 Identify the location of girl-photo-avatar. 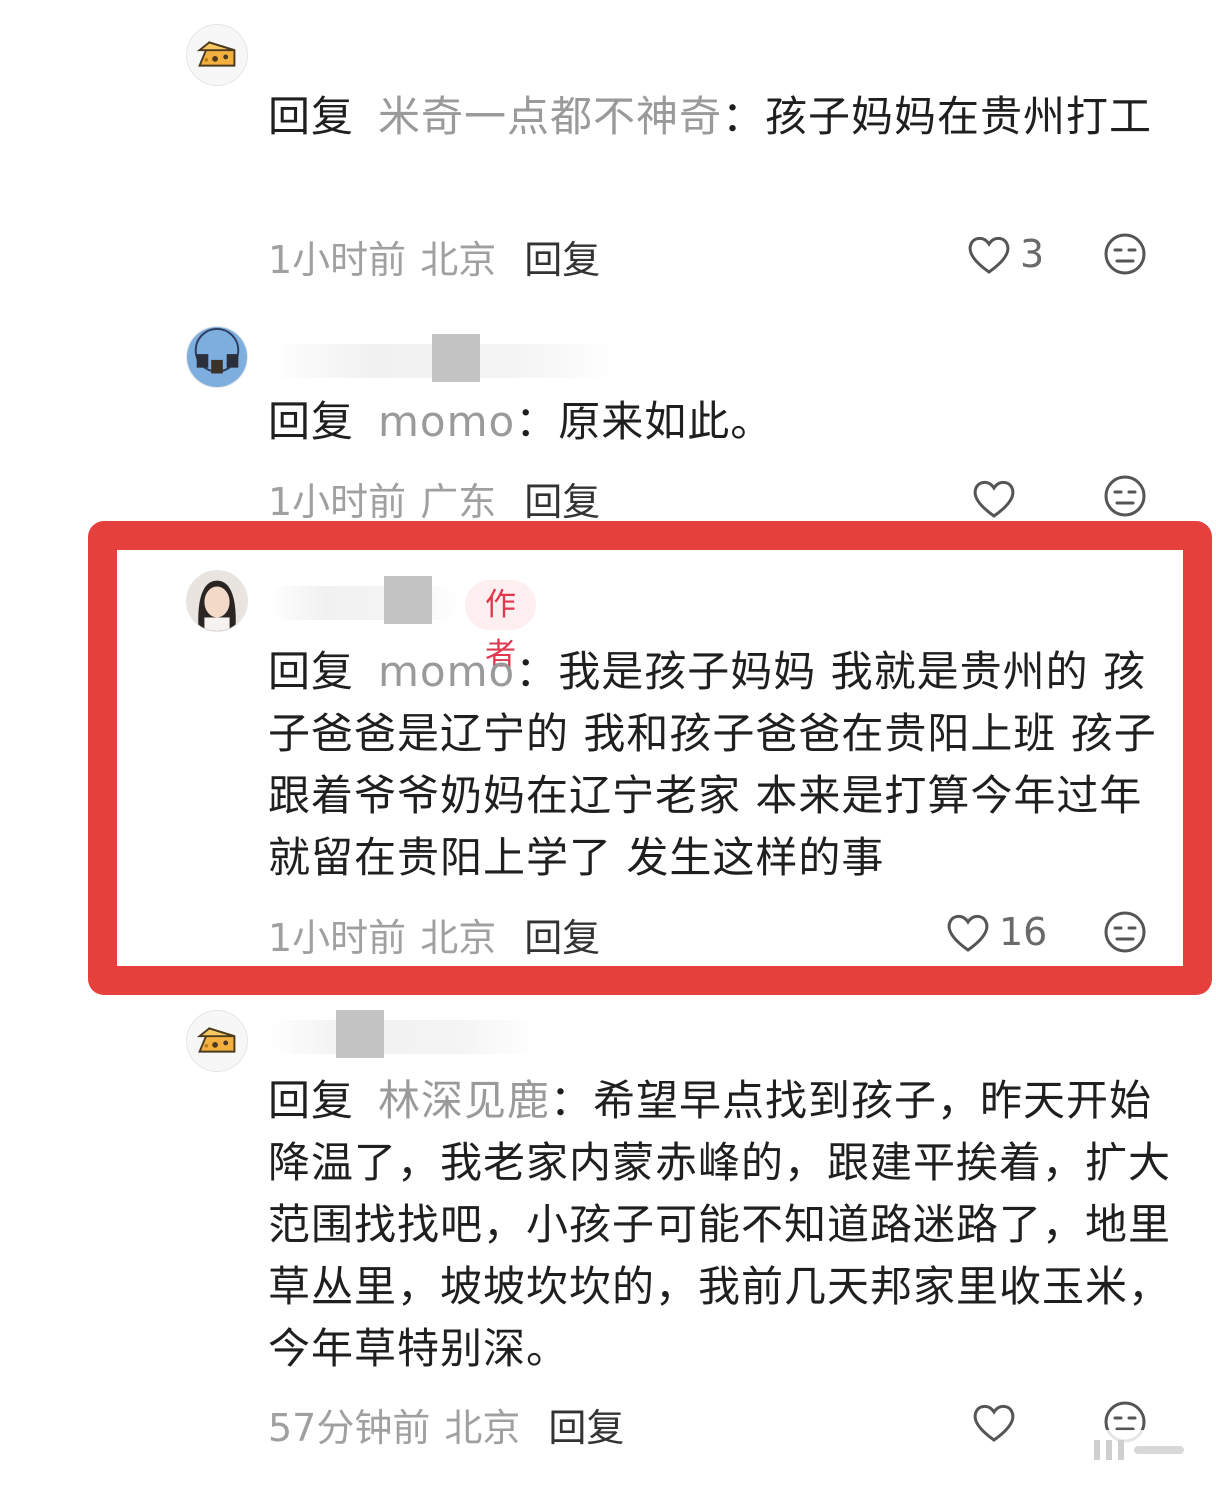
(217, 601).